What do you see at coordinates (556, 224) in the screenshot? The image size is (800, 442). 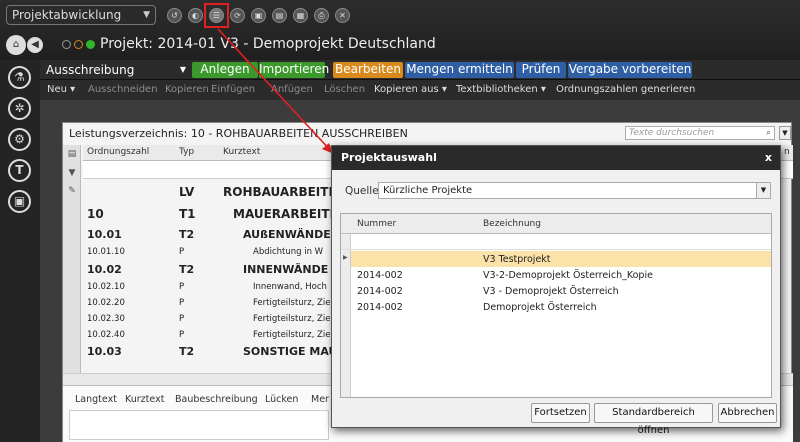 I see `project-grid-header: Nummer Bezeichnung` at bounding box center [556, 224].